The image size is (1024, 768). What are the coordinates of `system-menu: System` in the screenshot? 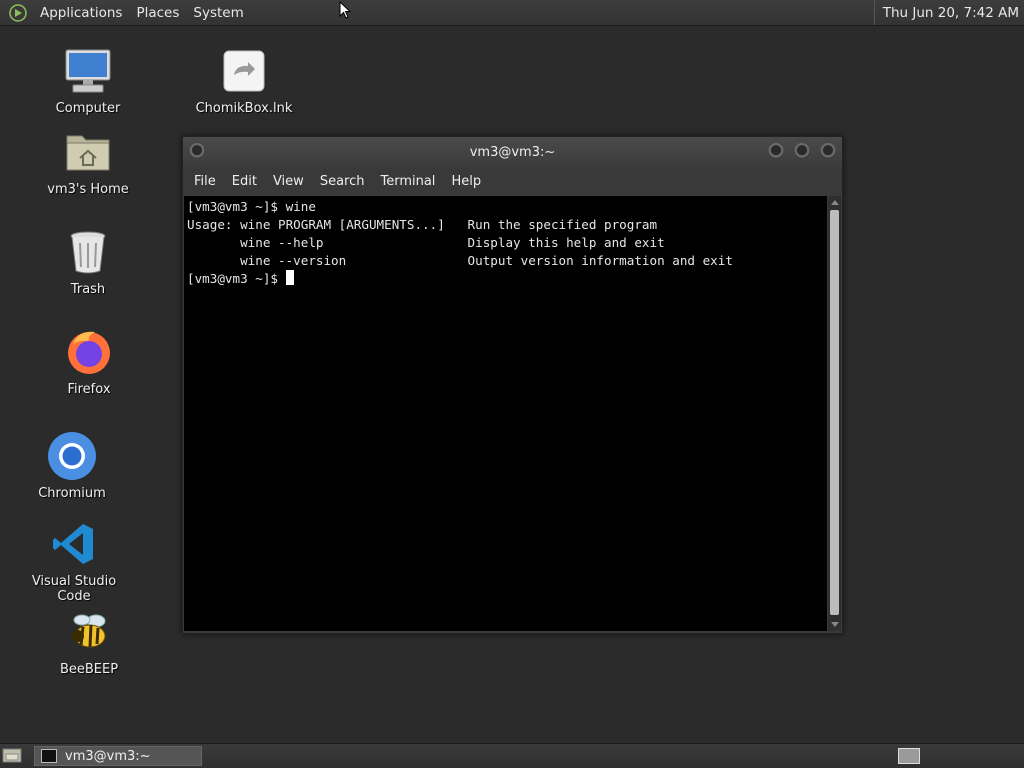 It's located at (218, 13).